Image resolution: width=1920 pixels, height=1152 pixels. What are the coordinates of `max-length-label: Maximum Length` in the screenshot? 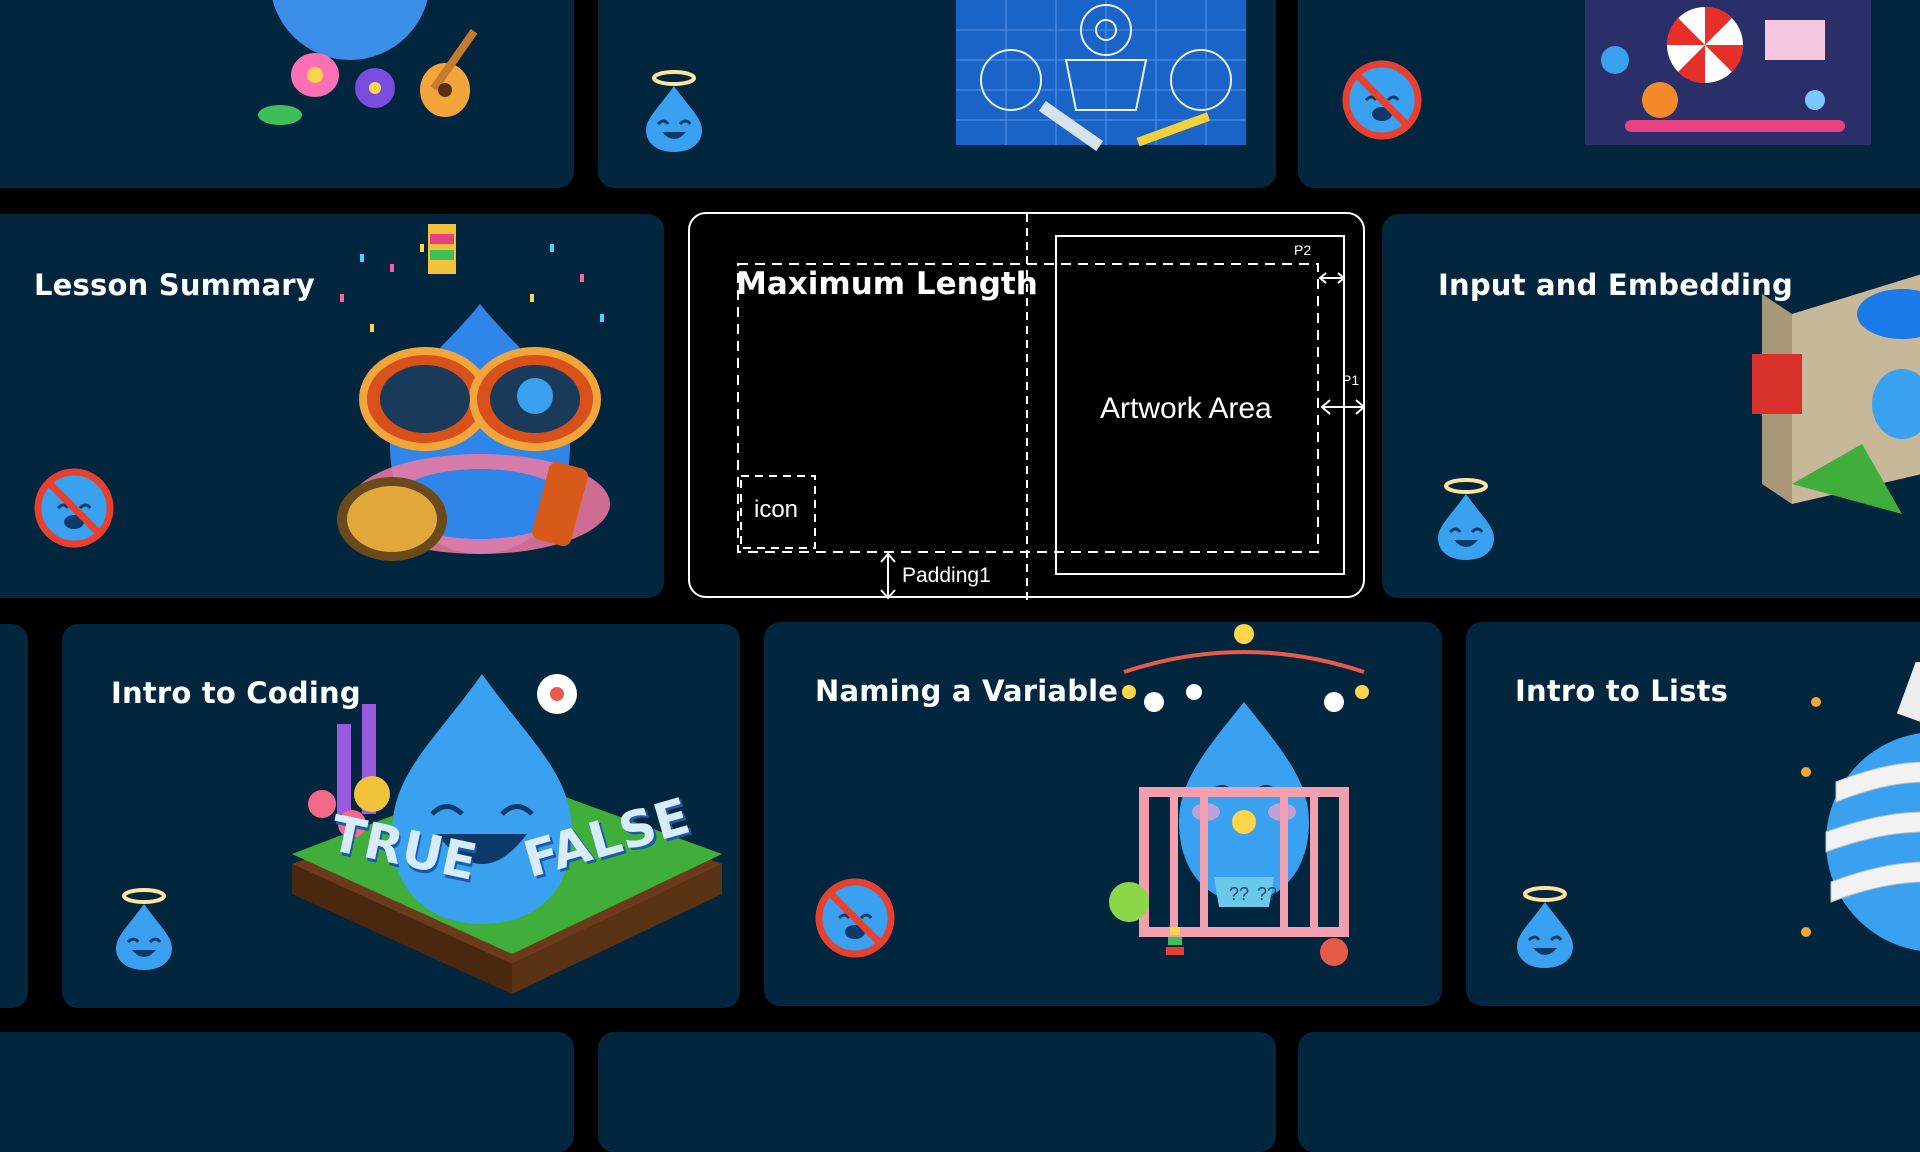 It's located at (887, 284).